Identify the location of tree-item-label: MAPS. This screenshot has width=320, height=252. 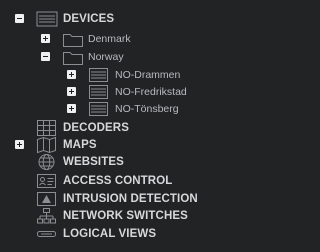
(80, 145).